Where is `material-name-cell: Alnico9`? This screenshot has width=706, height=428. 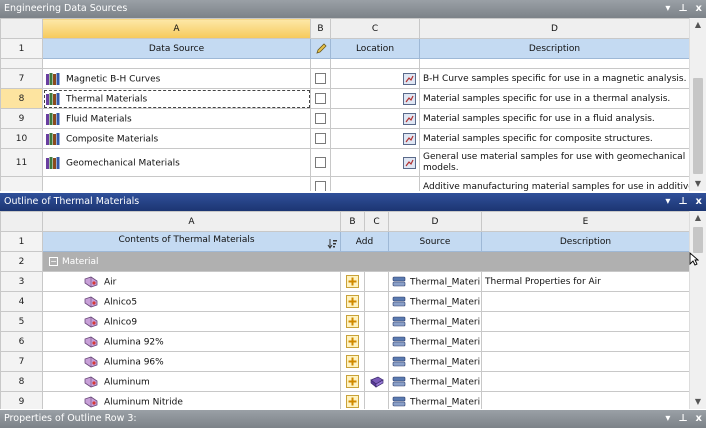 material-name-cell: Alnico9 is located at coordinates (191, 321).